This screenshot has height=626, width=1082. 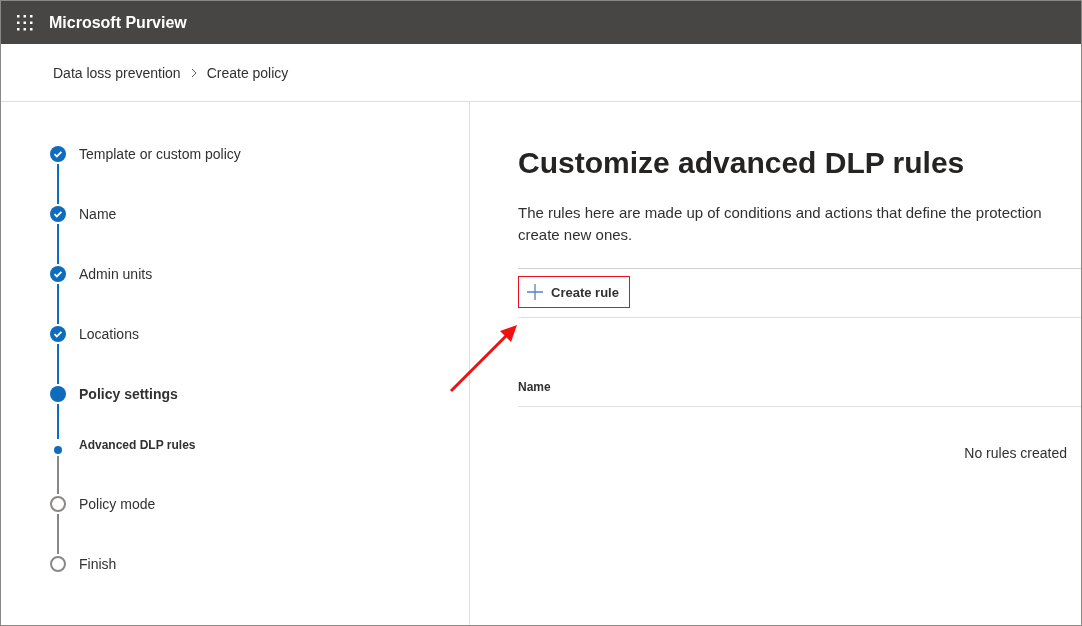 I want to click on plus-icon, so click(x=535, y=292).